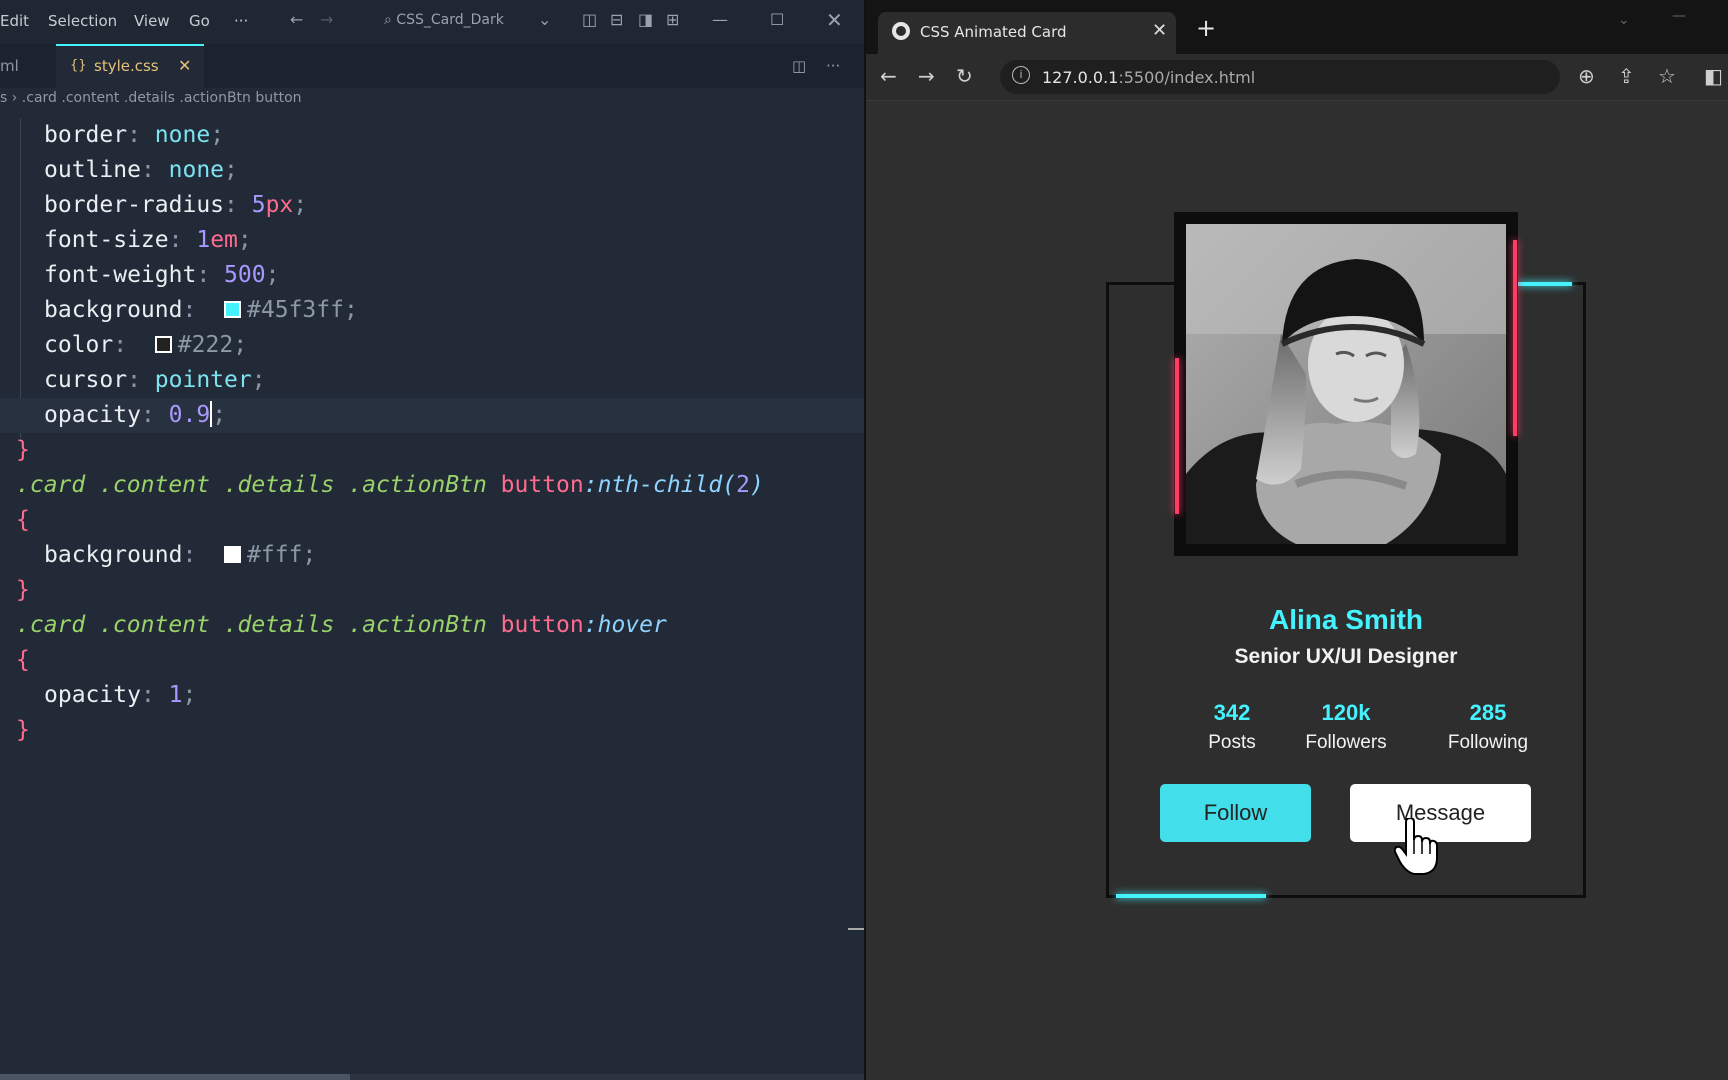 The width and height of the screenshot is (1728, 1080). I want to click on sidebar-icon: ◧, so click(1713, 76).